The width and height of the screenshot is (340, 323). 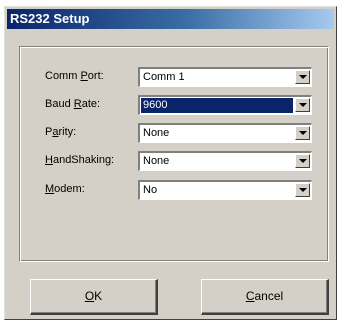 I want to click on parity-row: Parity: None, so click(x=170, y=133).